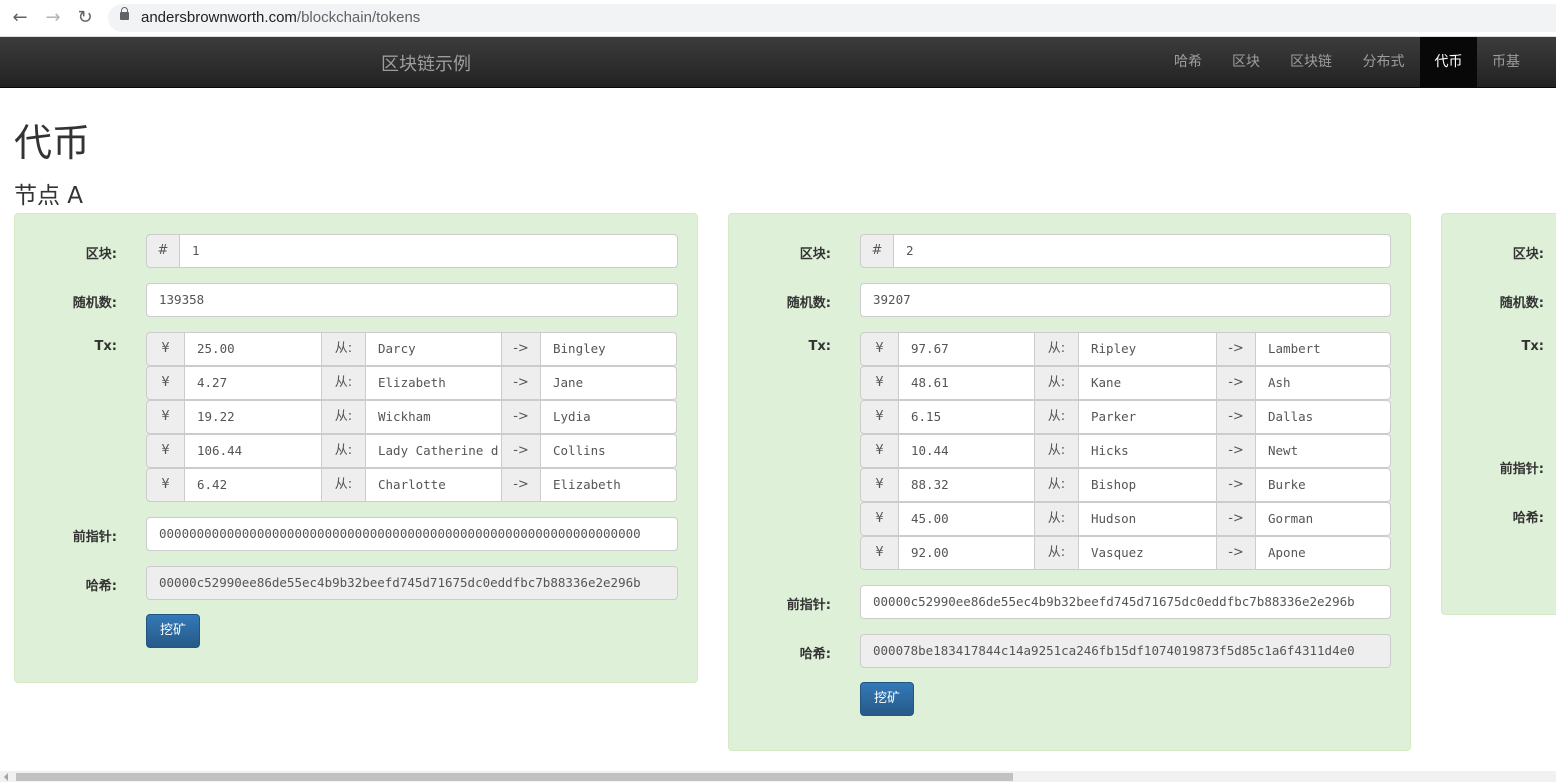  Describe the element at coordinates (608, 383) in the screenshot. I see `tx-to-input: Jane` at that location.